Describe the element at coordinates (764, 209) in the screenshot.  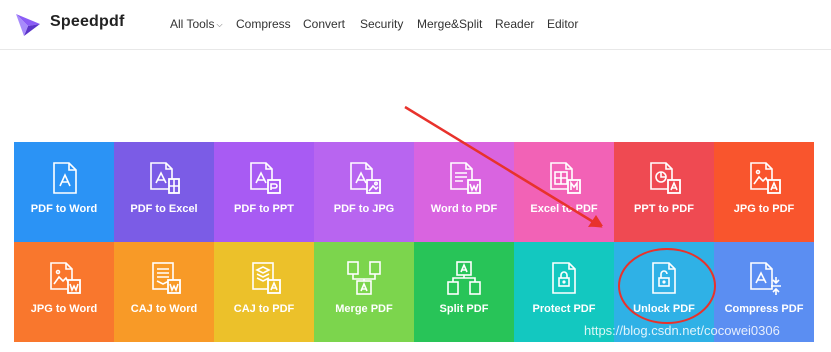
I see `tool-label: JPG to PDF` at that location.